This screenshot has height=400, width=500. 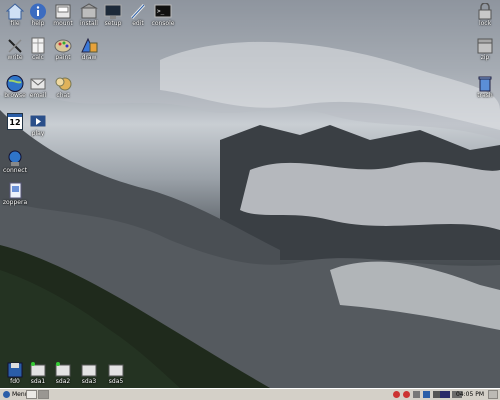 I want to click on icon-label: play, so click(x=38, y=133).